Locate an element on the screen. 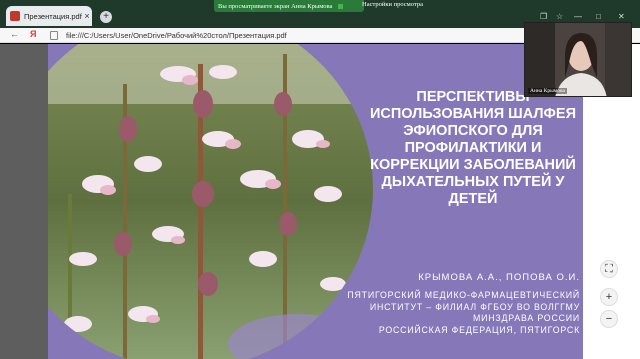 The image size is (640, 359). tab-title: Презентация.pdf is located at coordinates (53, 16).